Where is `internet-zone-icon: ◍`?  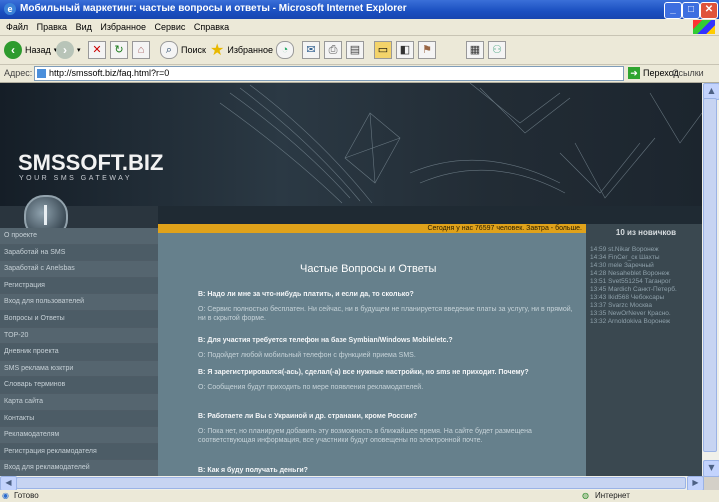
internet-zone-icon: ◍ is located at coordinates (585, 495).